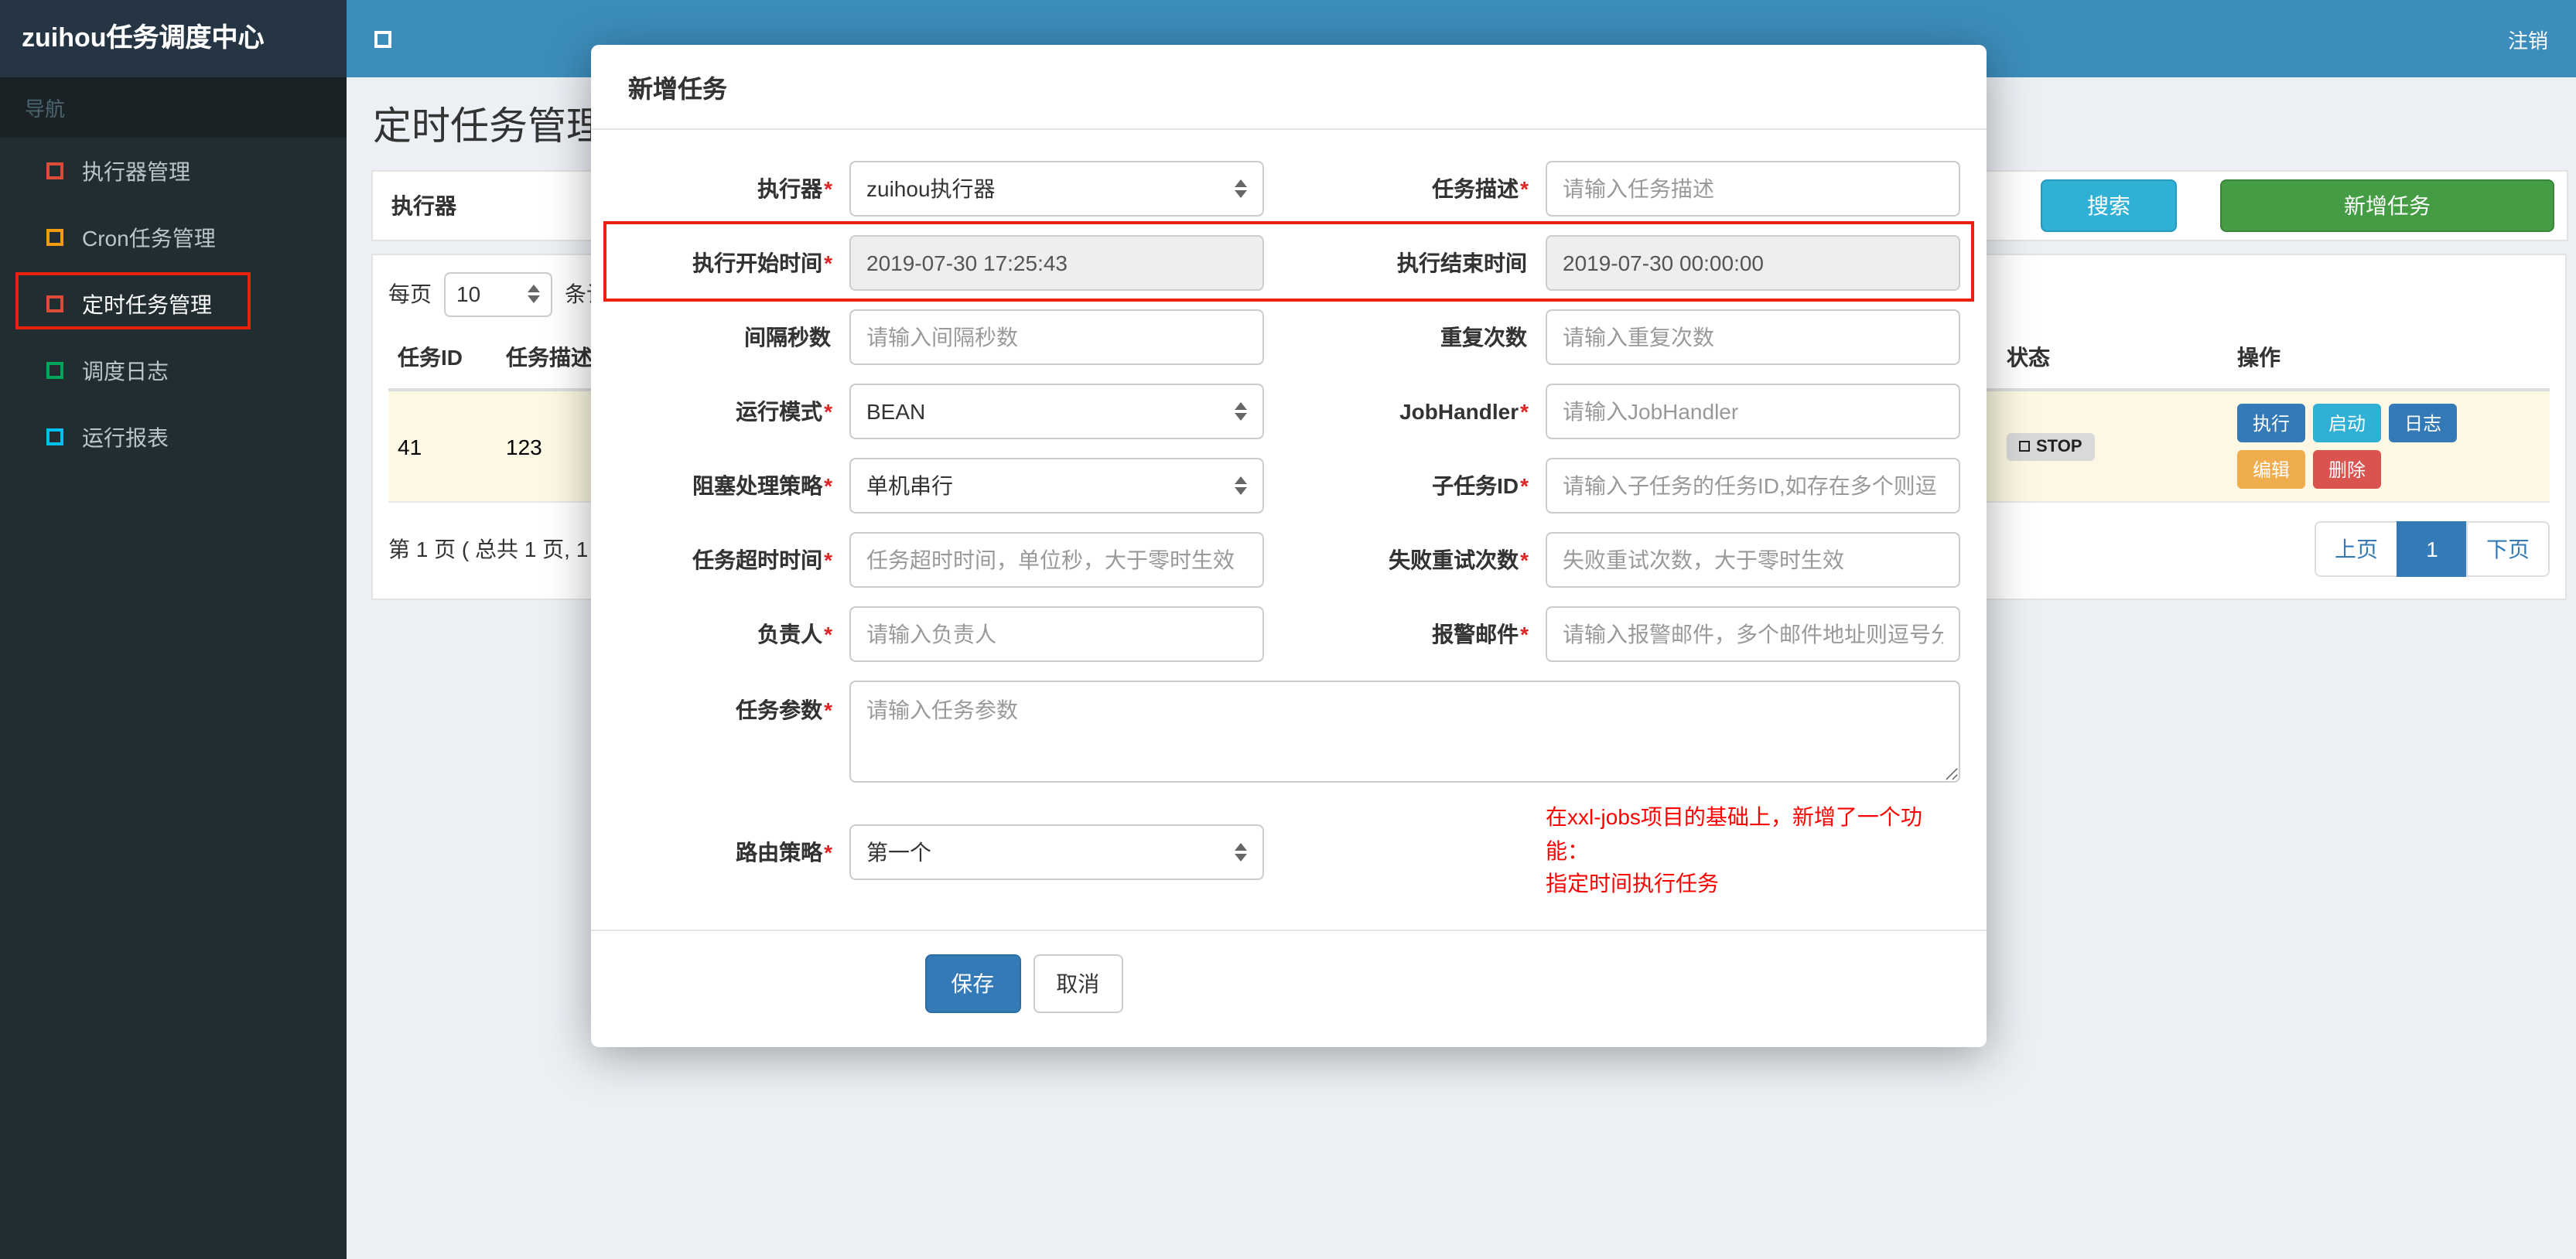 Image resolution: width=2576 pixels, height=1259 pixels. What do you see at coordinates (442, 447) in the screenshot?
I see `cell-job-id: 41` at bounding box center [442, 447].